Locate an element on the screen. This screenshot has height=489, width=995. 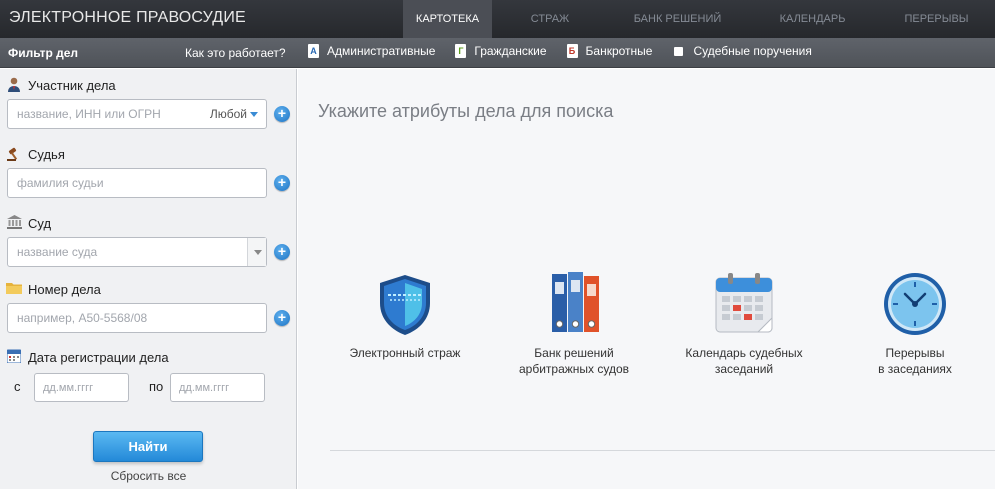
case-number-heading: Номер дела is located at coordinates (53, 289).